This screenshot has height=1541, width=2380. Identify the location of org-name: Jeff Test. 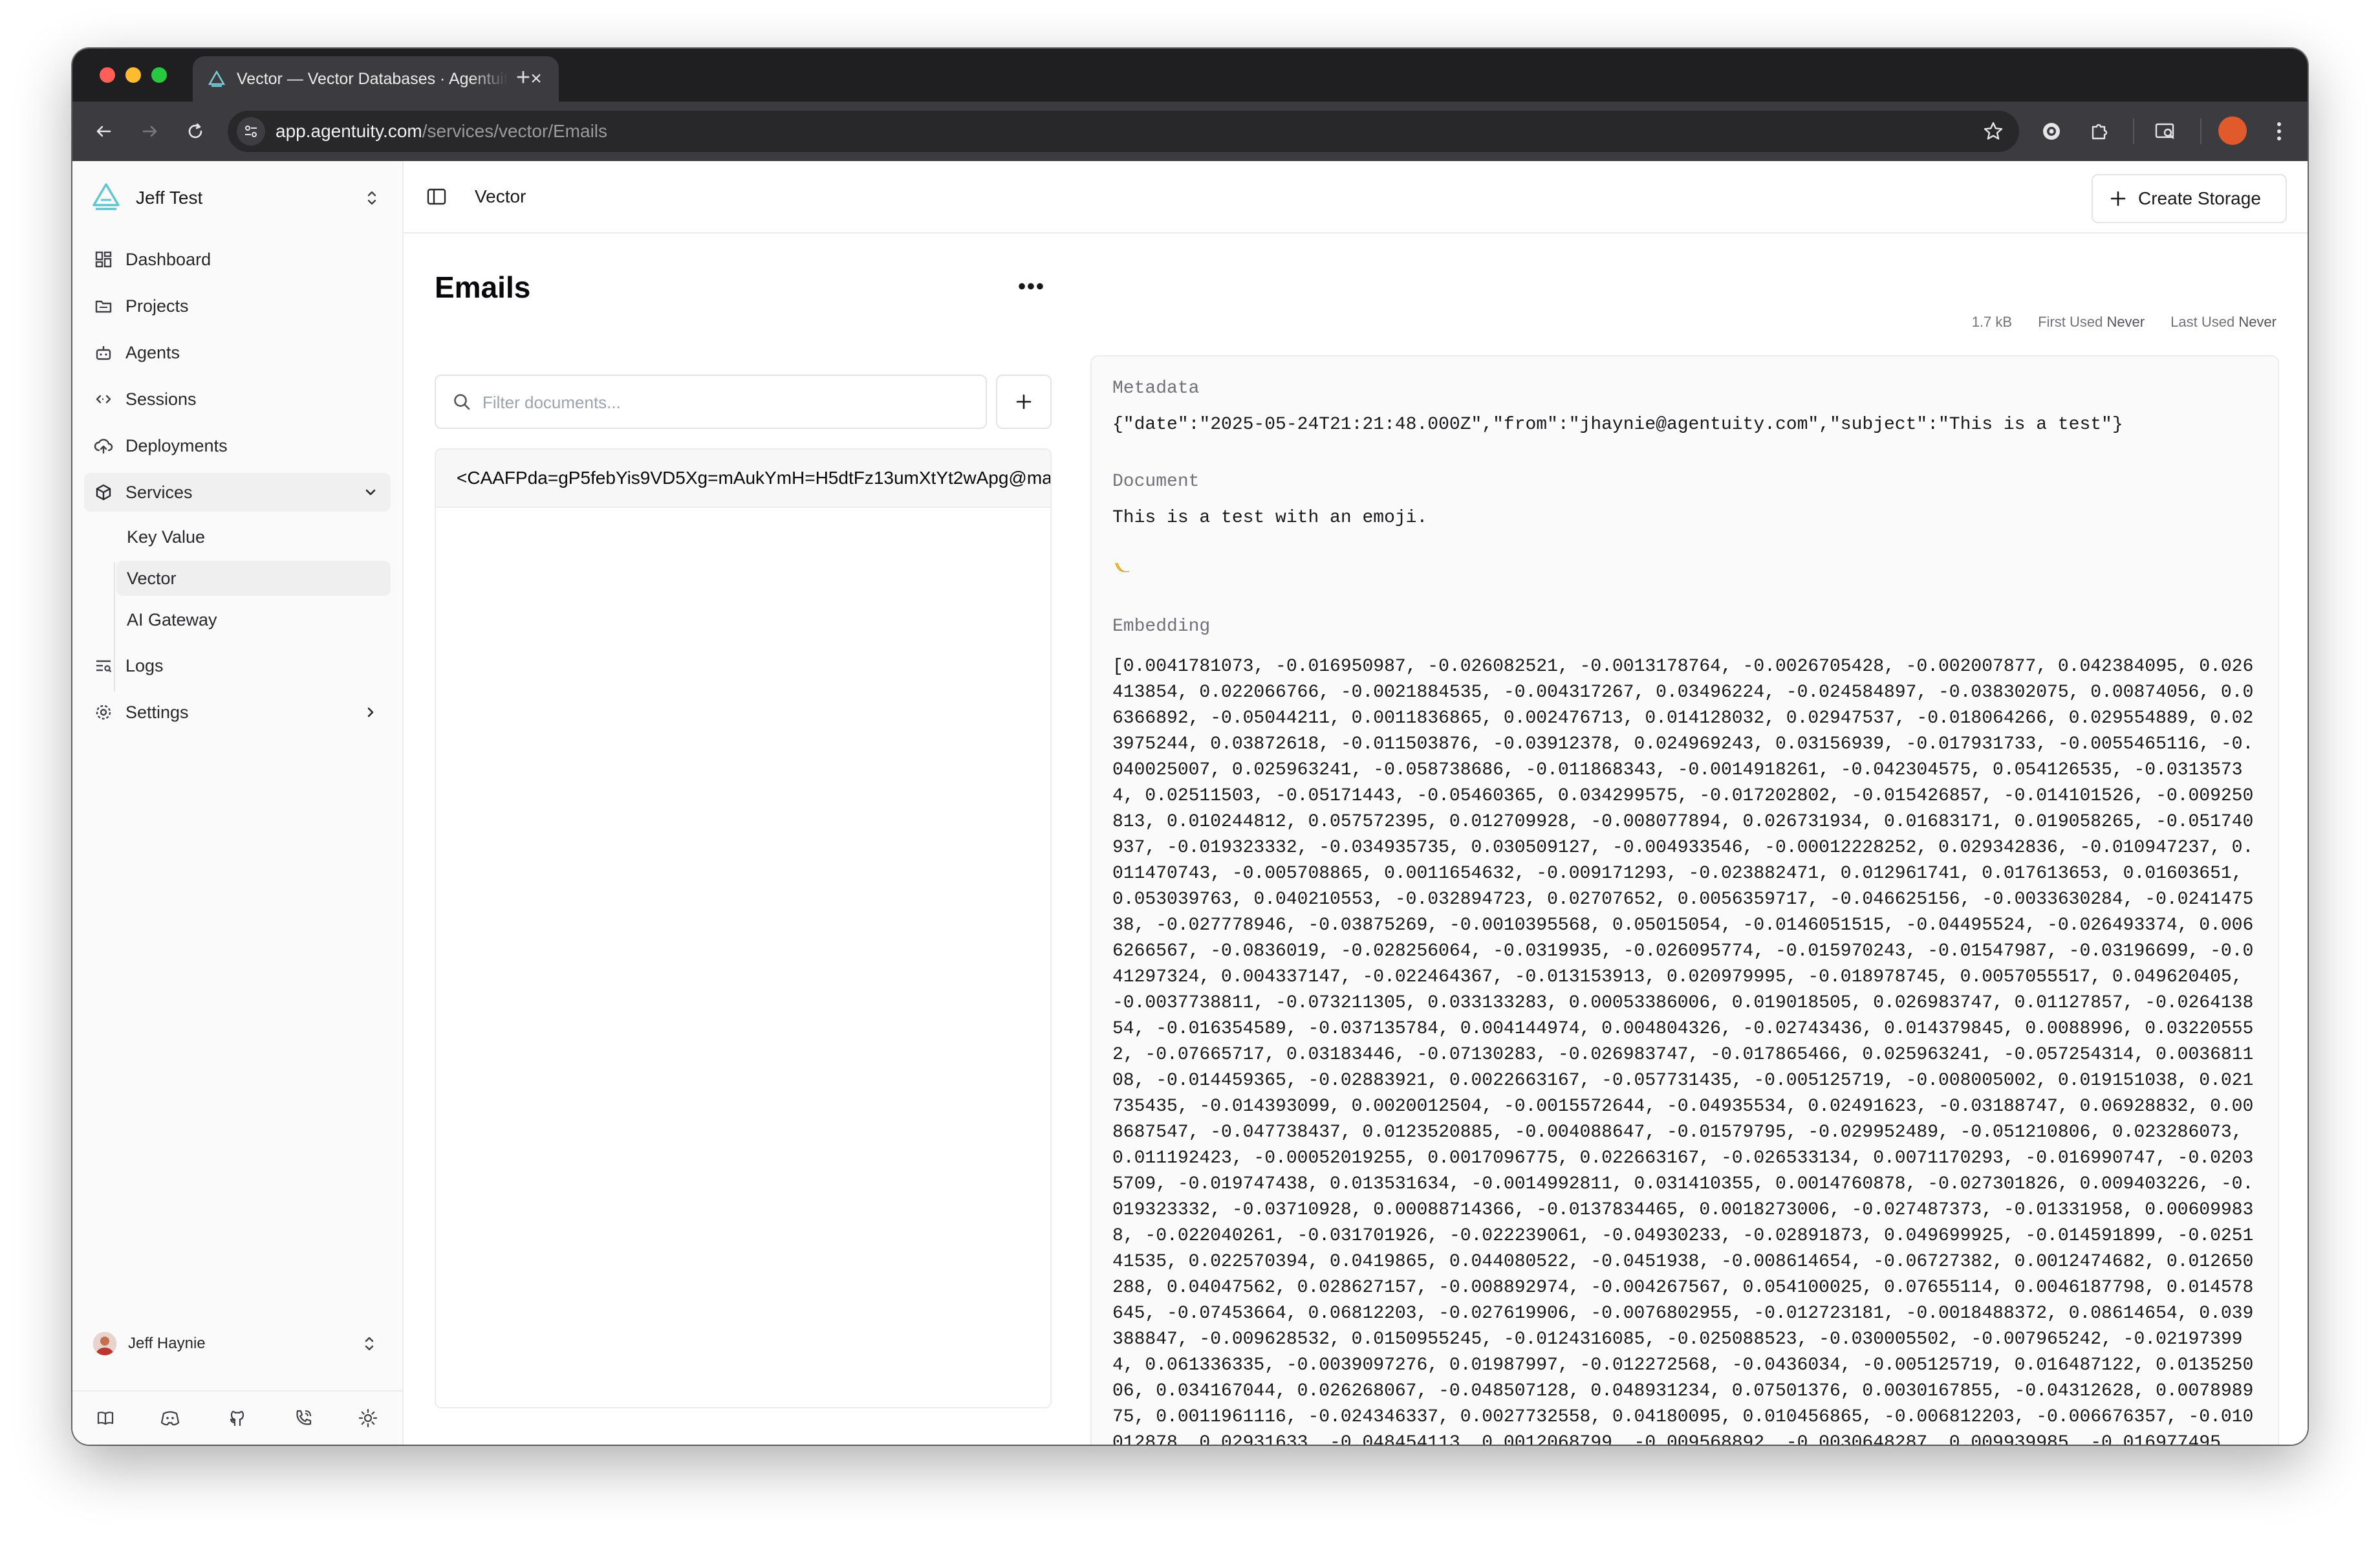
(169, 198).